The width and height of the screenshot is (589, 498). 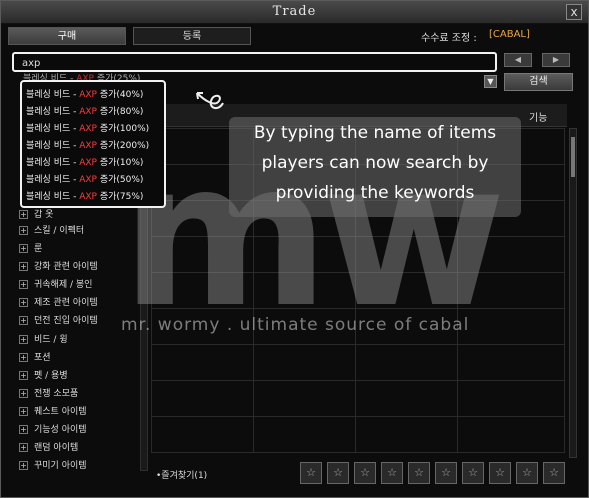 What do you see at coordinates (120, 95) in the screenshot?
I see `suggestion-suffix: 증가(40%)` at bounding box center [120, 95].